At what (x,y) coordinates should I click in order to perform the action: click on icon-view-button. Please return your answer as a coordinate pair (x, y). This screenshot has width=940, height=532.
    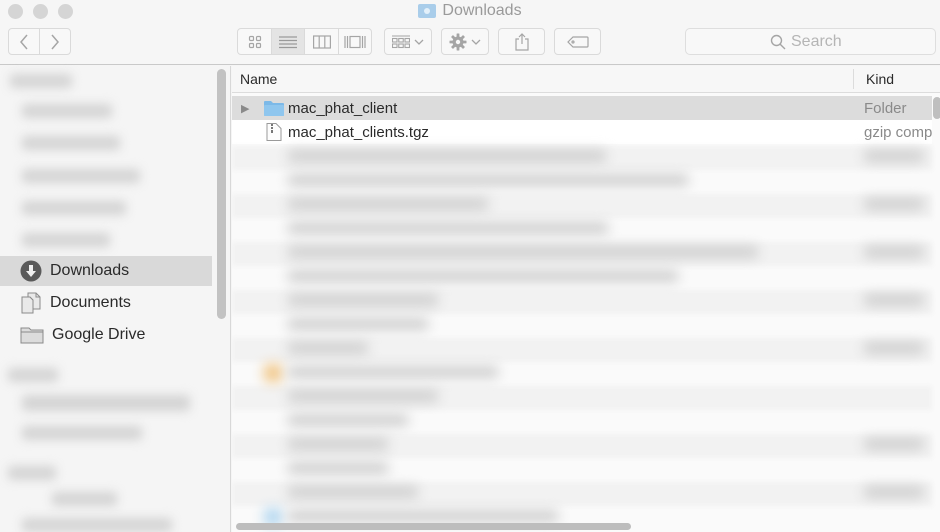
    Looking at the image, I should click on (254, 41).